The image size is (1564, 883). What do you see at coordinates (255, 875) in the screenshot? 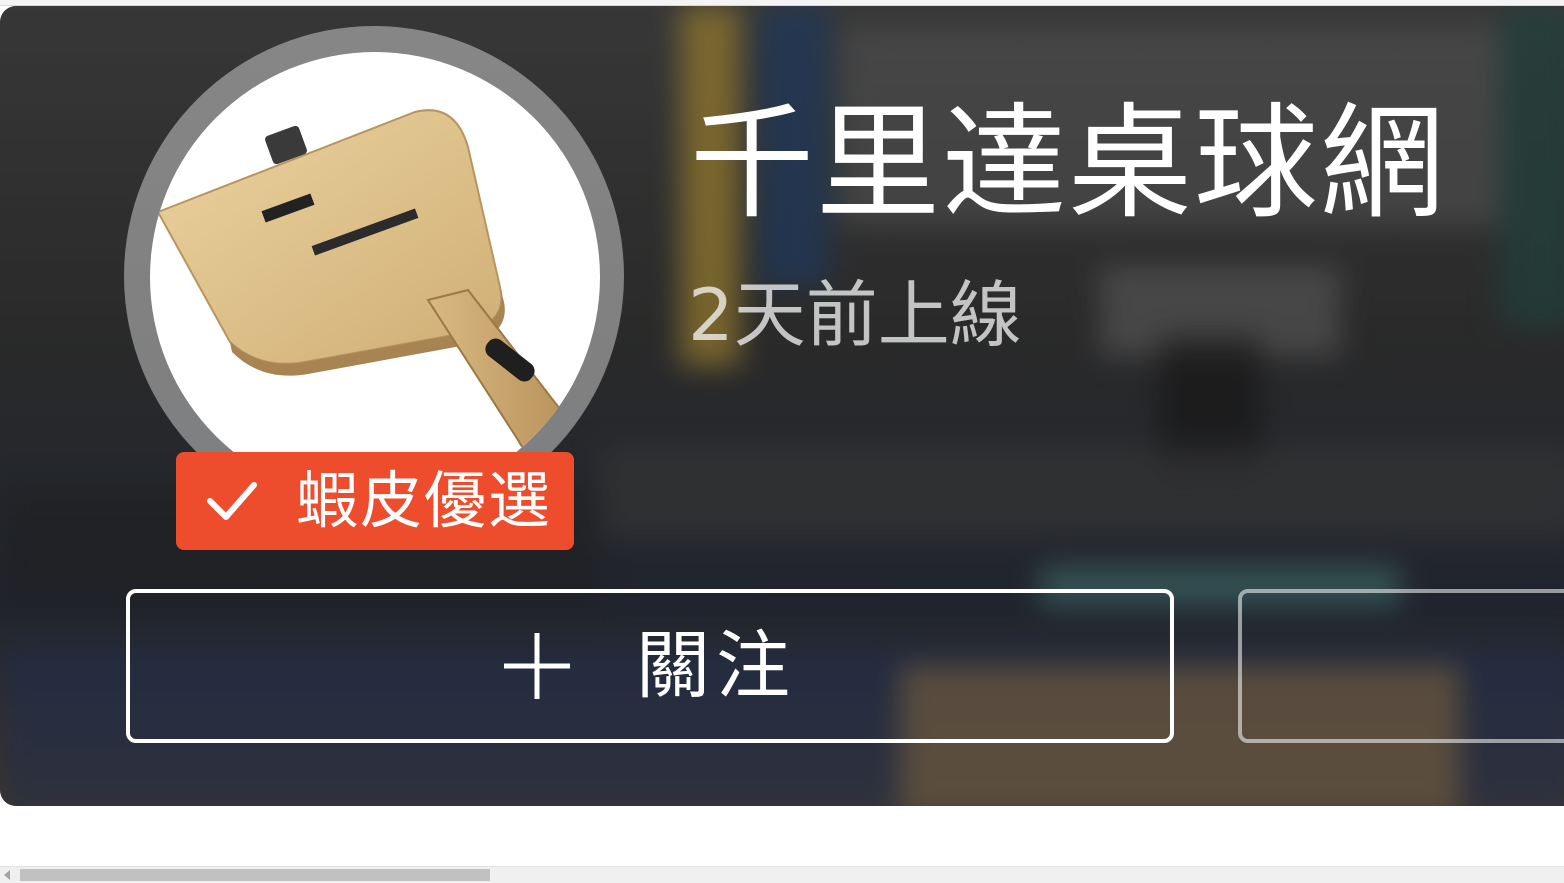
I see `scrollbar-thumb` at bounding box center [255, 875].